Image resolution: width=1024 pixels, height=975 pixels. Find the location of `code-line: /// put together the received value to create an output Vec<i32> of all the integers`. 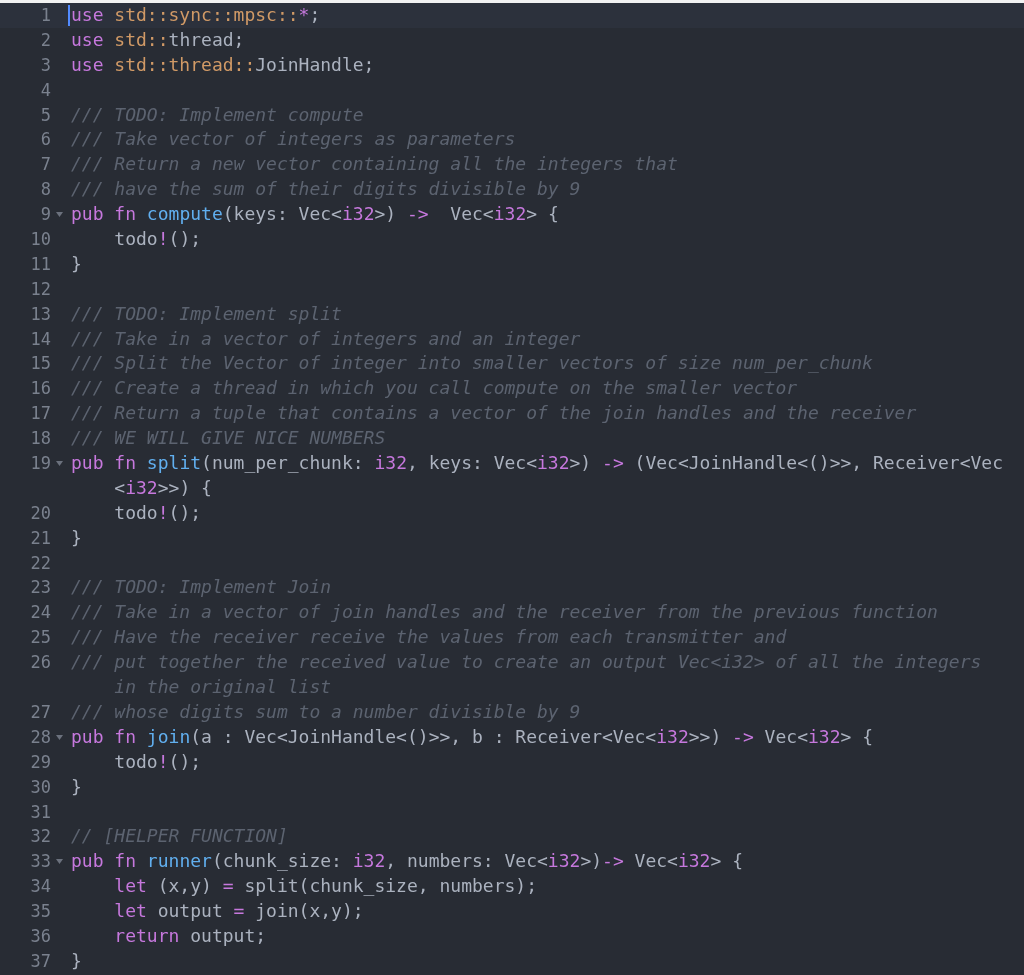

code-line: /// put together the received value to create an output Vec<i32> of all the integers is located at coordinates (526, 662).